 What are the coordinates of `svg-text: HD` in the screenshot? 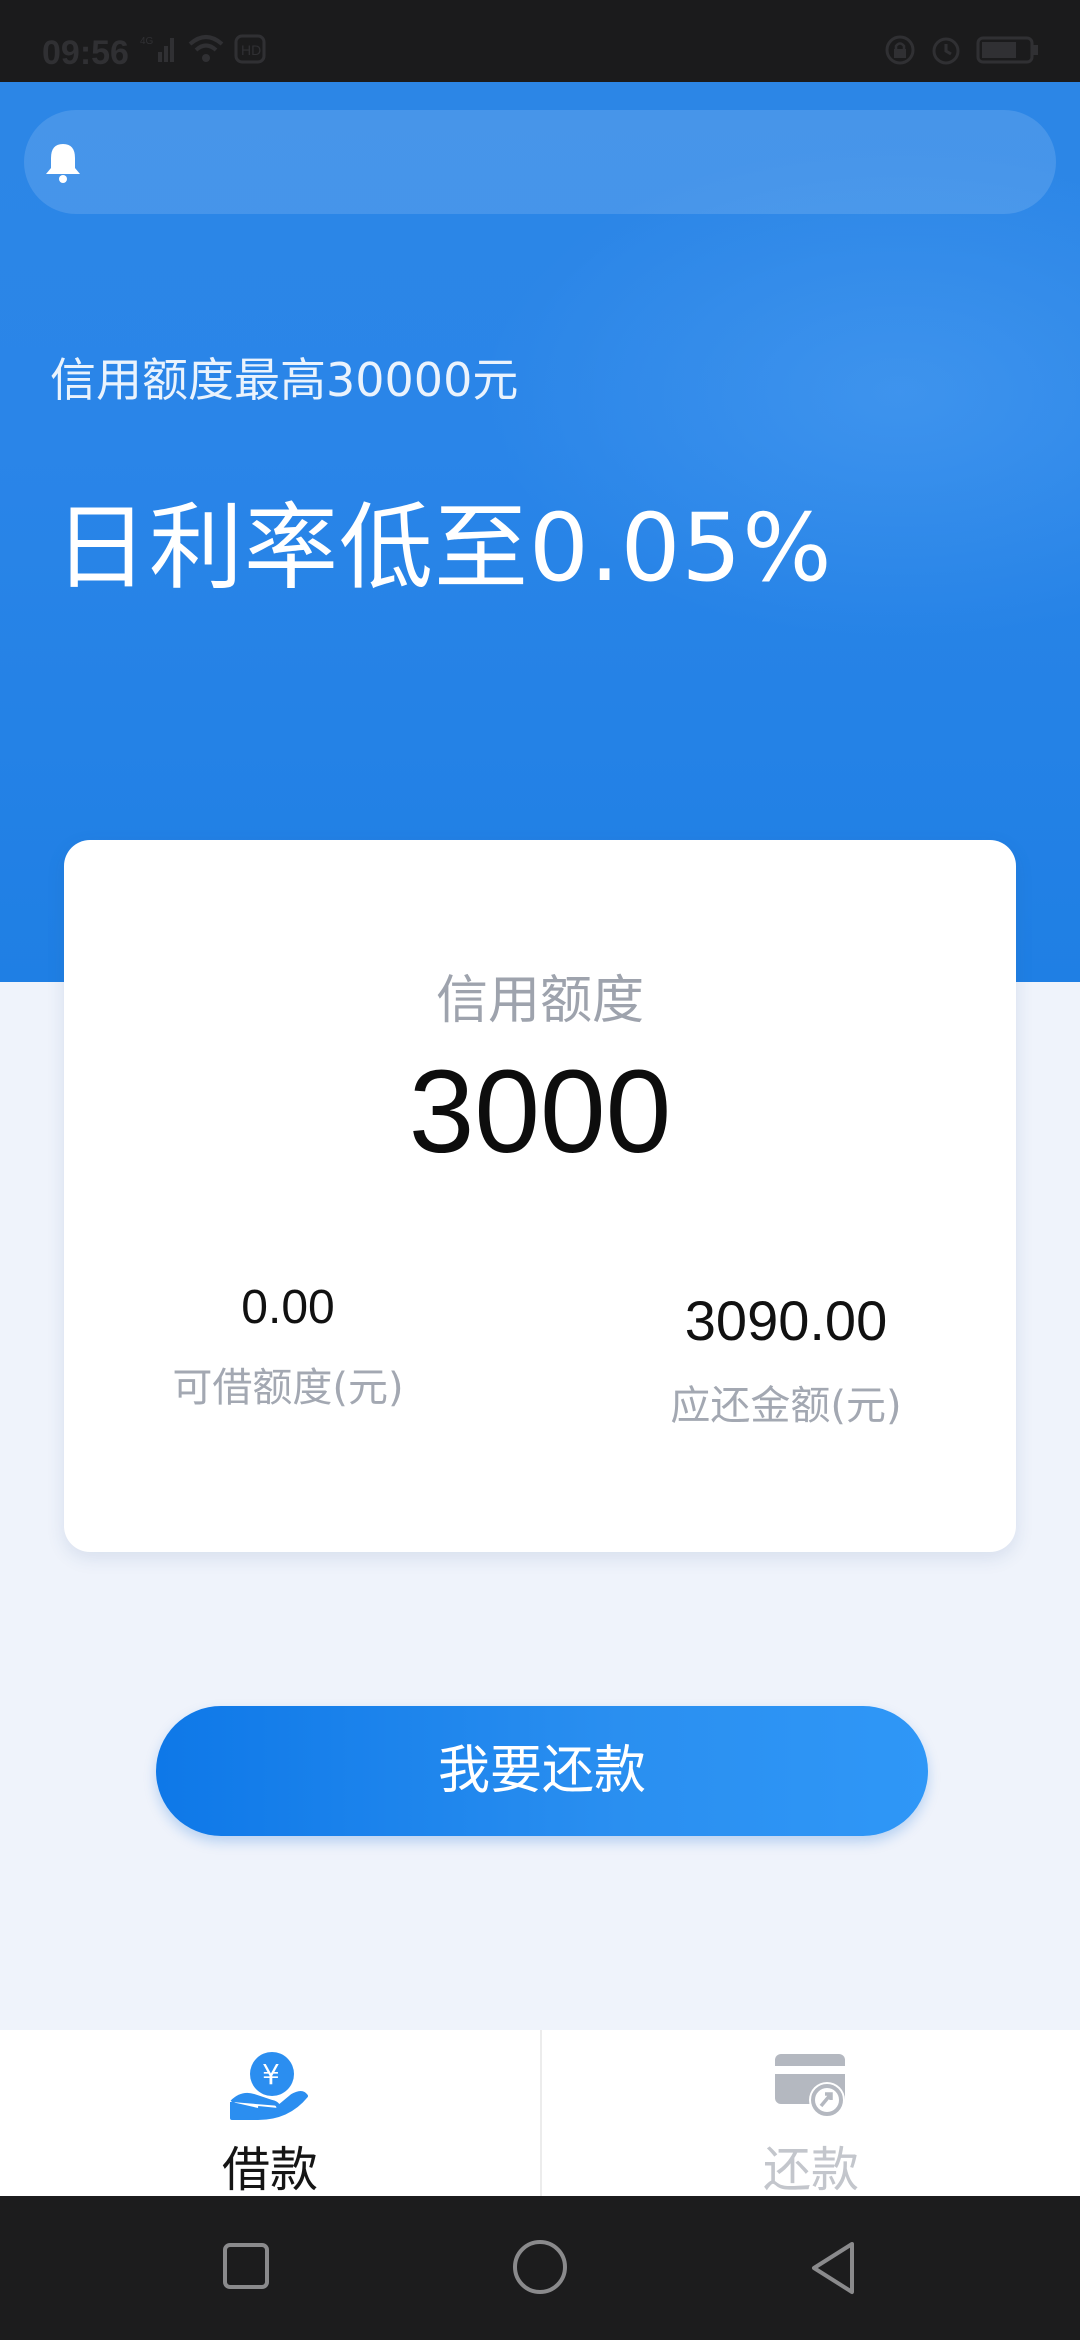 It's located at (251, 50).